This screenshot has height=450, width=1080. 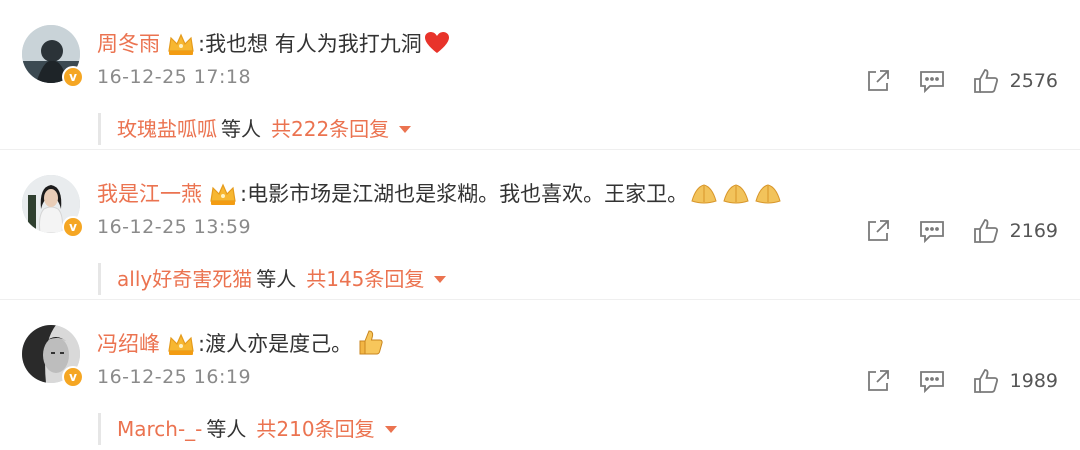 I want to click on reply-first-user: ally好奇害死猫, so click(x=184, y=279).